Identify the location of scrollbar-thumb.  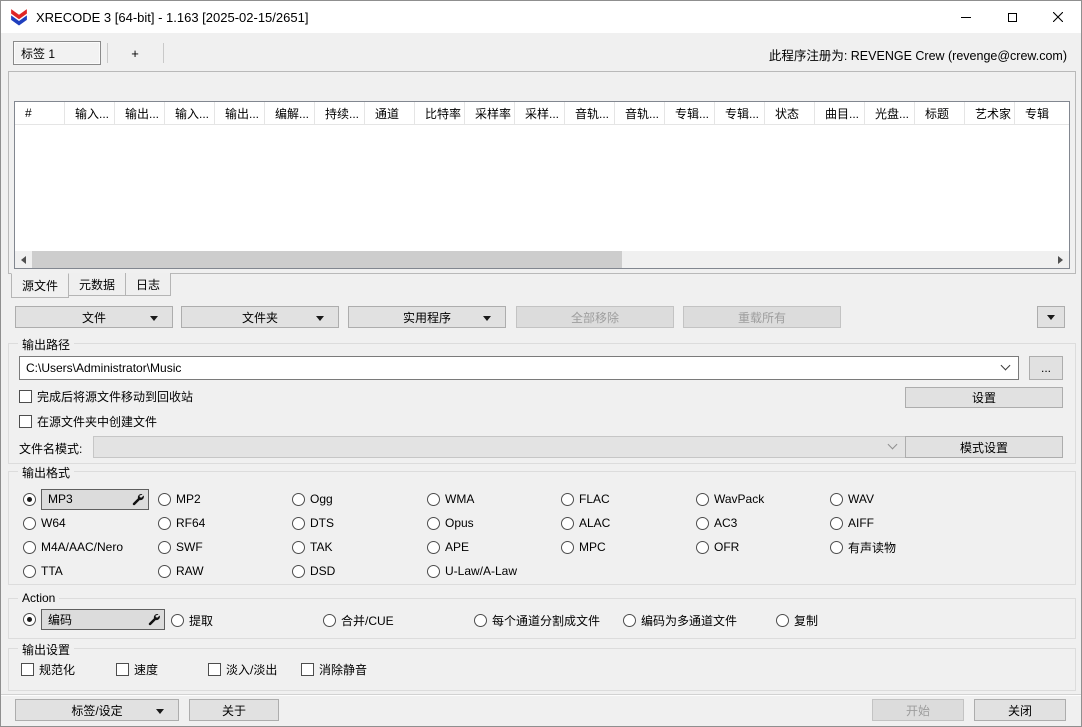
(327, 259).